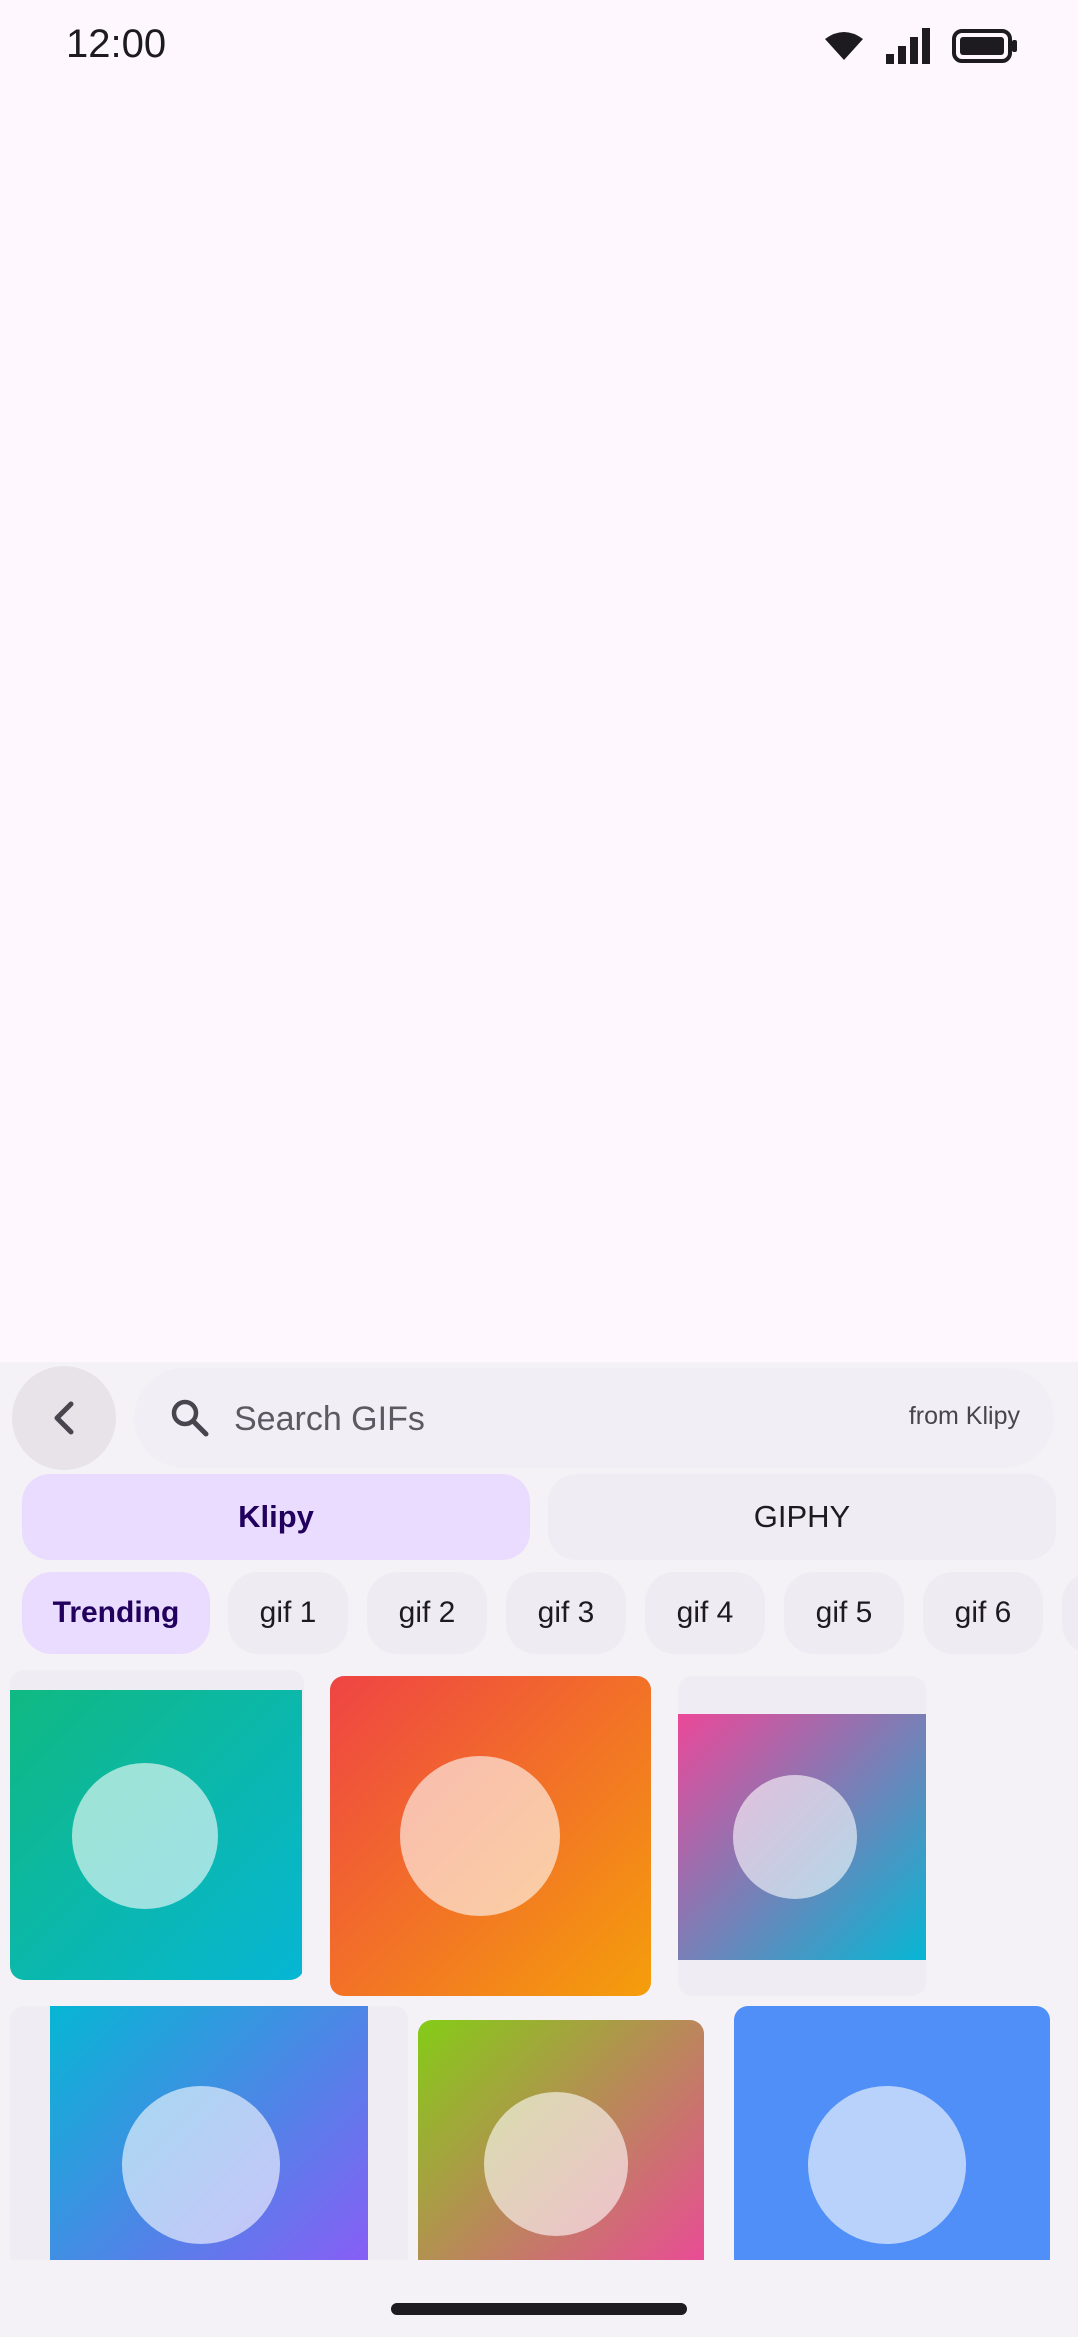  I want to click on chip-gif-2: gif 2, so click(427, 1613).